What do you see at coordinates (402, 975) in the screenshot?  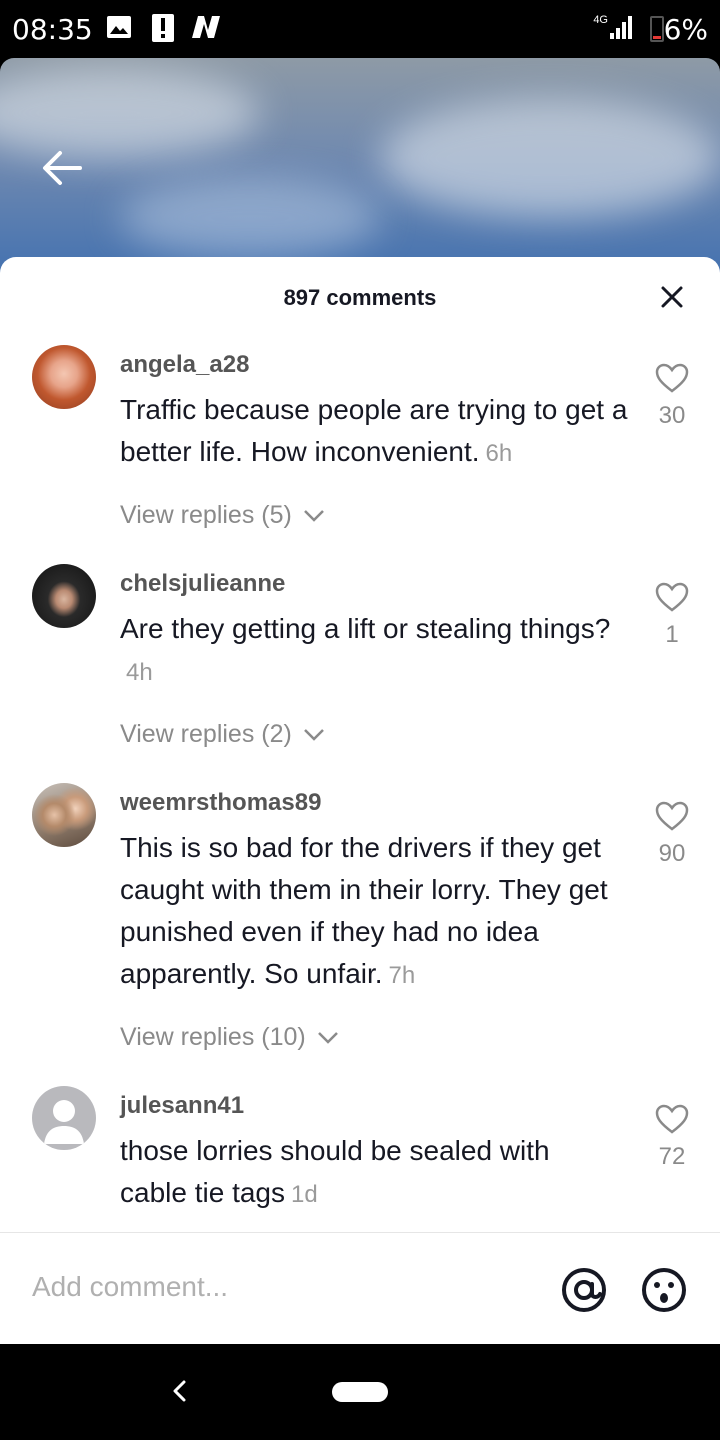 I see `comment-time: 7h` at bounding box center [402, 975].